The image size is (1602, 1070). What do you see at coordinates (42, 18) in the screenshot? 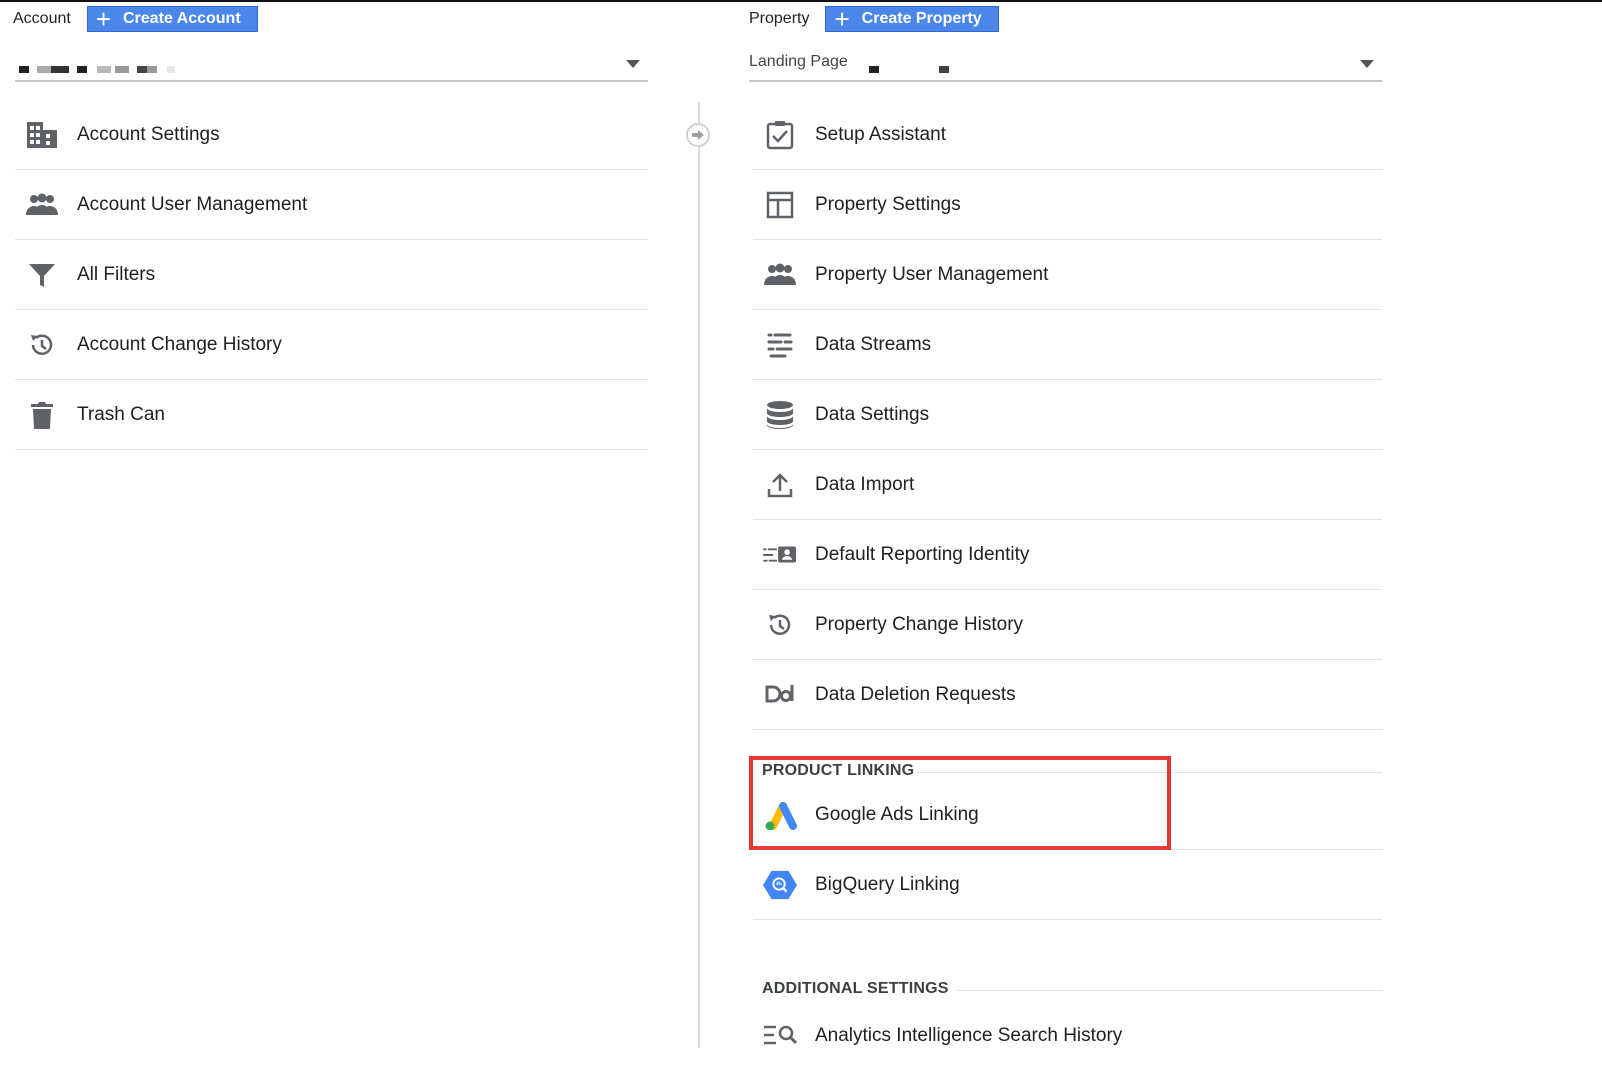
I see `account-label: Account` at bounding box center [42, 18].